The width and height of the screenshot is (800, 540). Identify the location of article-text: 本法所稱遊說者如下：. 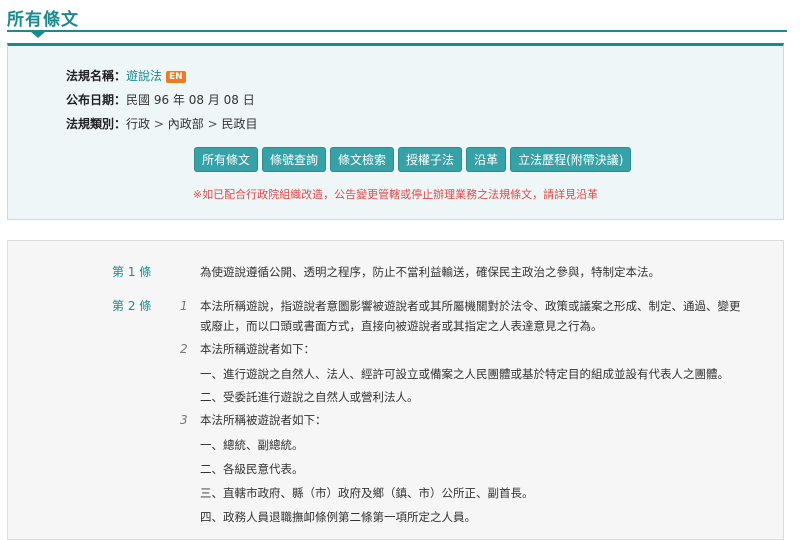
(257, 349).